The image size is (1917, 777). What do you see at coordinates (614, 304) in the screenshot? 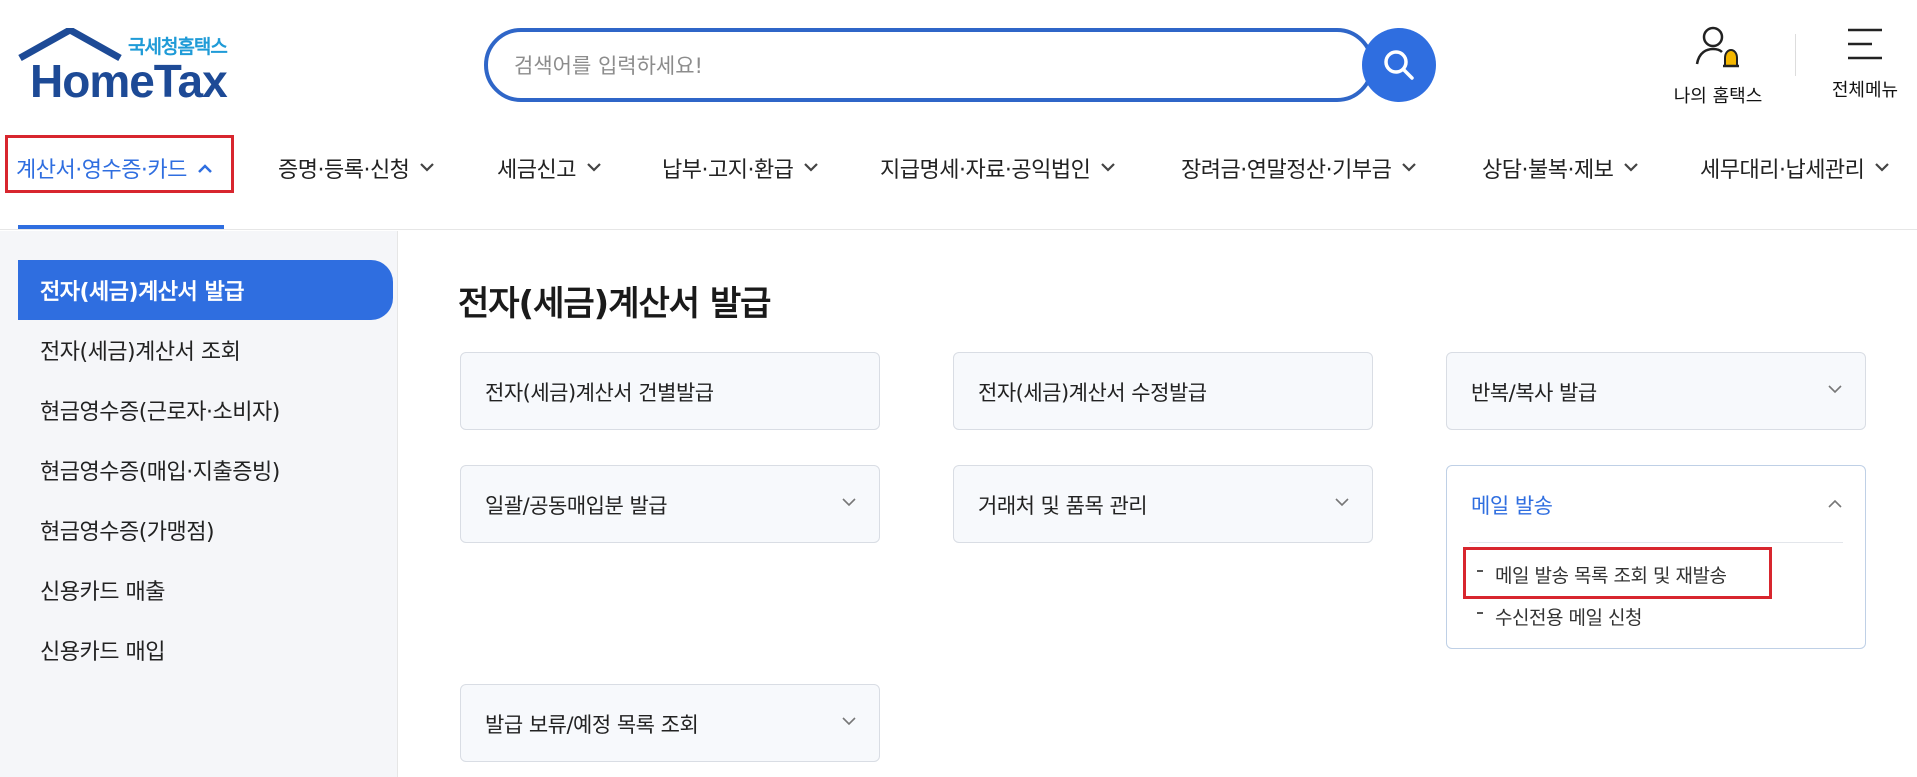
I see `page-title: 전자(세금)계산서 발급` at bounding box center [614, 304].